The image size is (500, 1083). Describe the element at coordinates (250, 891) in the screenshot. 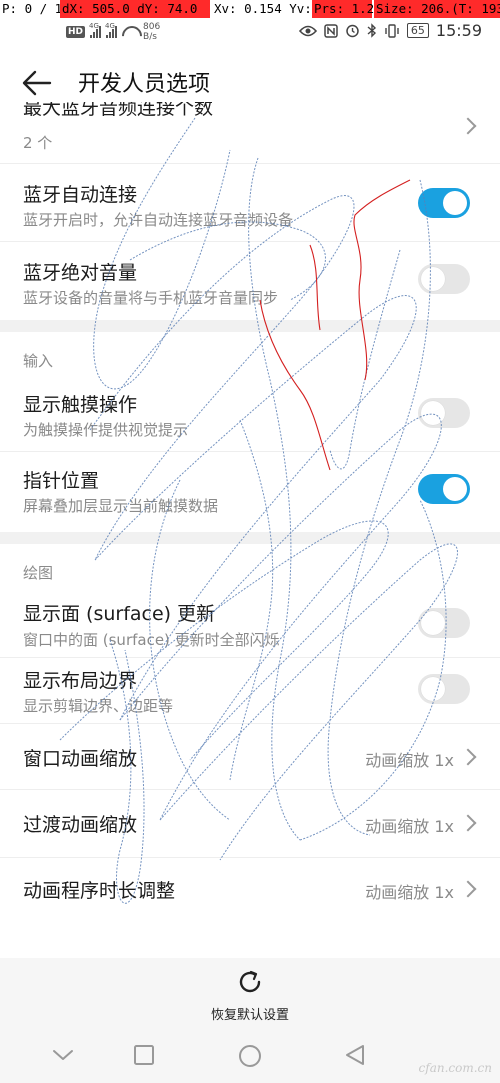

I see `setting-animator-duration-scale: 动画程序时长调整 动画缩放 1x` at that location.